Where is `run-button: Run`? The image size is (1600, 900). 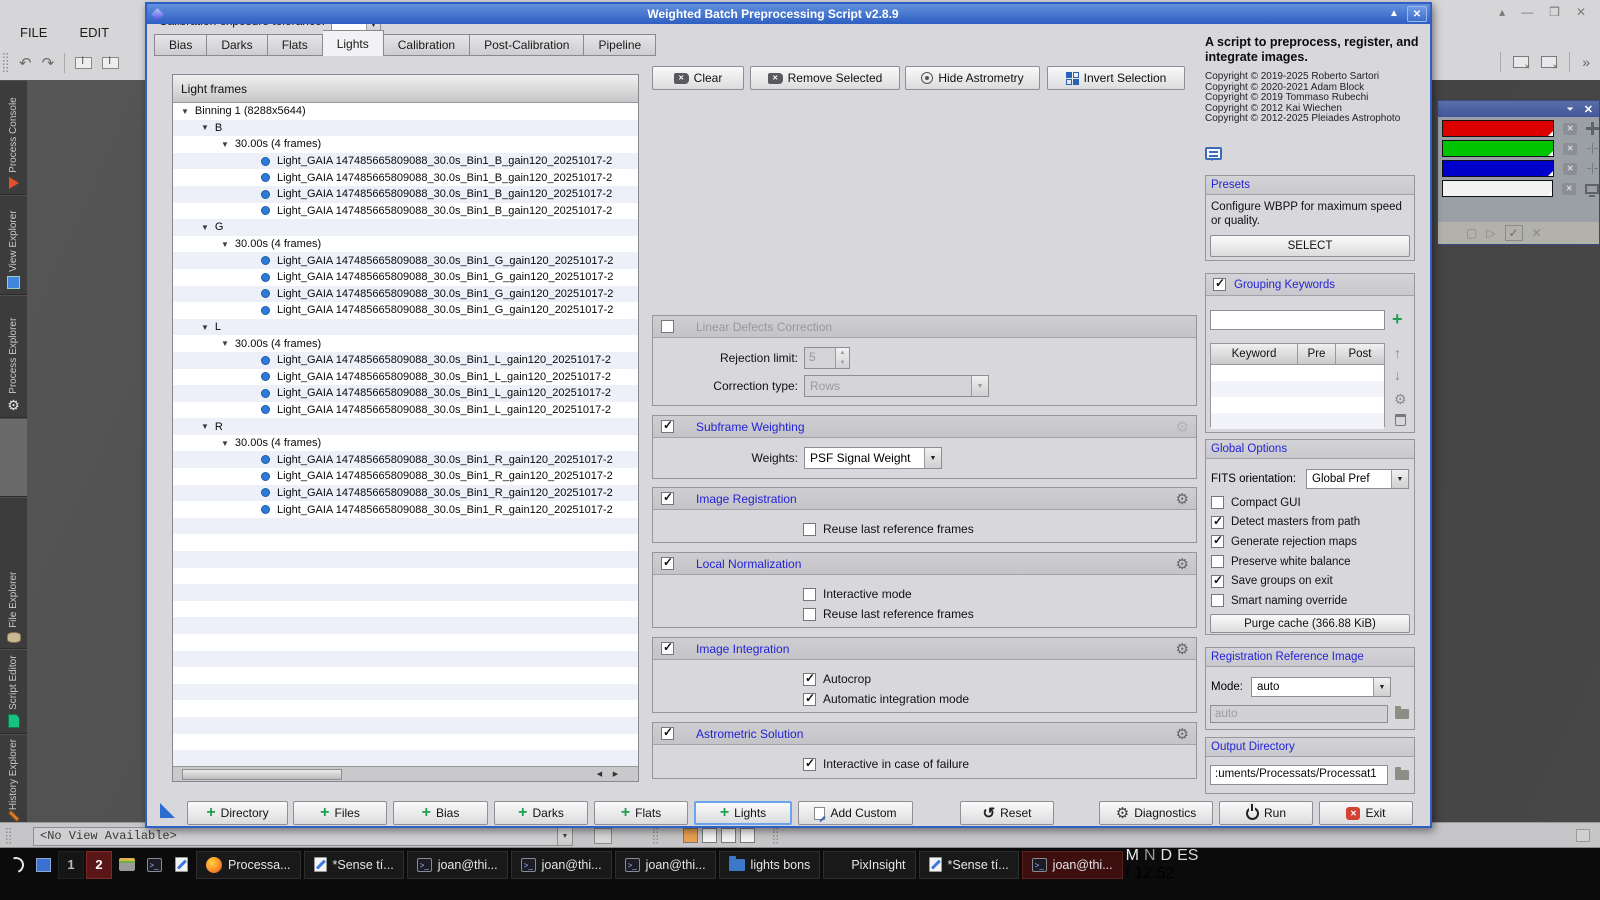 run-button: Run is located at coordinates (1266, 813).